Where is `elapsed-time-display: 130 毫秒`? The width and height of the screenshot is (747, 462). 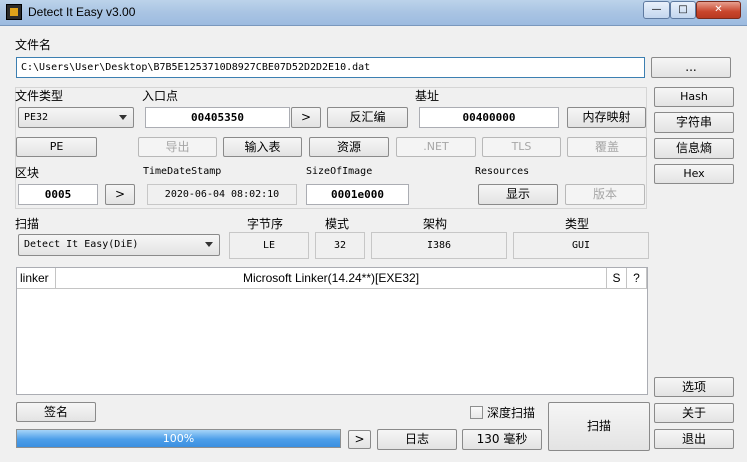
elapsed-time-display: 130 毫秒 is located at coordinates (502, 439).